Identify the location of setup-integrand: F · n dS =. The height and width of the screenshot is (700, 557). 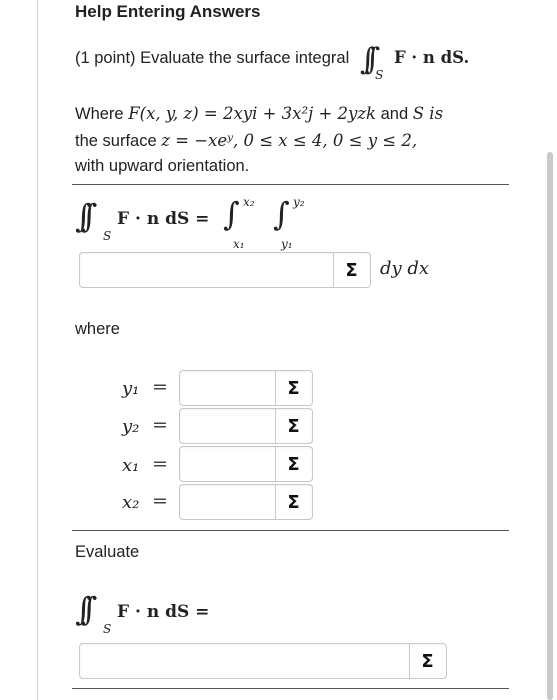
(163, 219).